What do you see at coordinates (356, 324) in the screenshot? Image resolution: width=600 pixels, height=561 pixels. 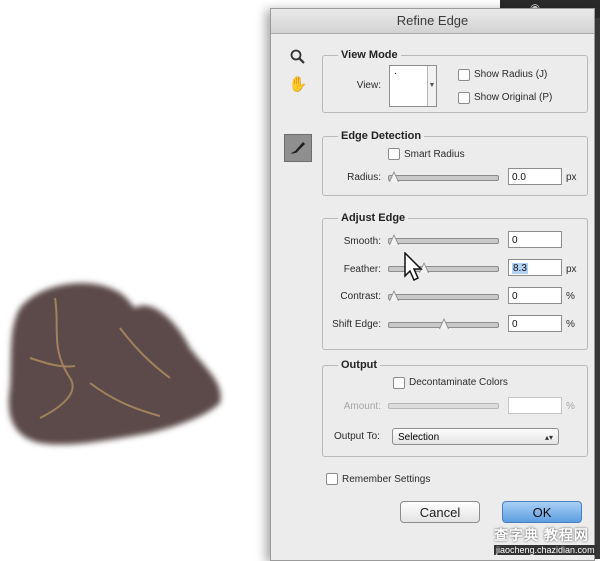 I see `shift-edge-label: Shift Edge:` at bounding box center [356, 324].